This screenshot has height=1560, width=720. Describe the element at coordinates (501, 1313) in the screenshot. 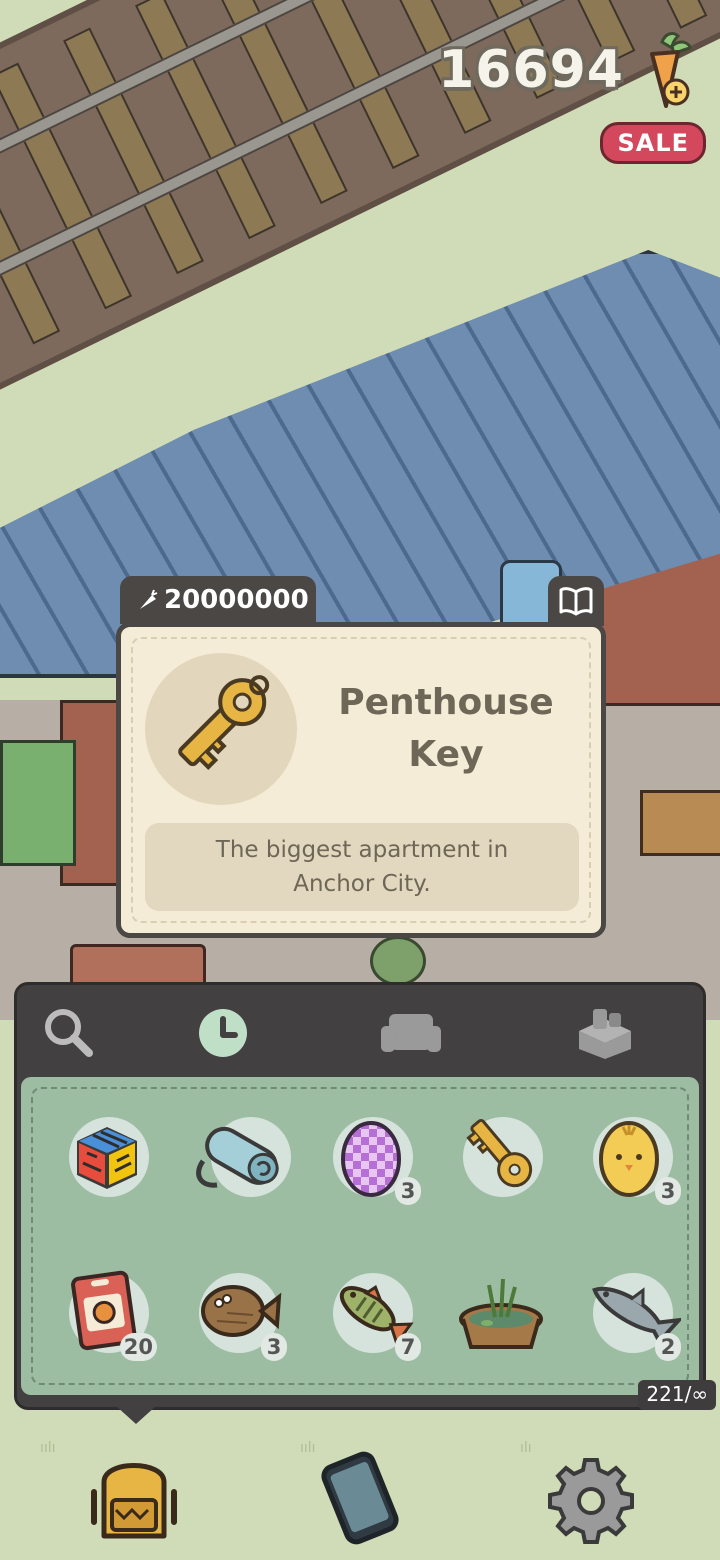

I see `planter-pot-icon` at that location.